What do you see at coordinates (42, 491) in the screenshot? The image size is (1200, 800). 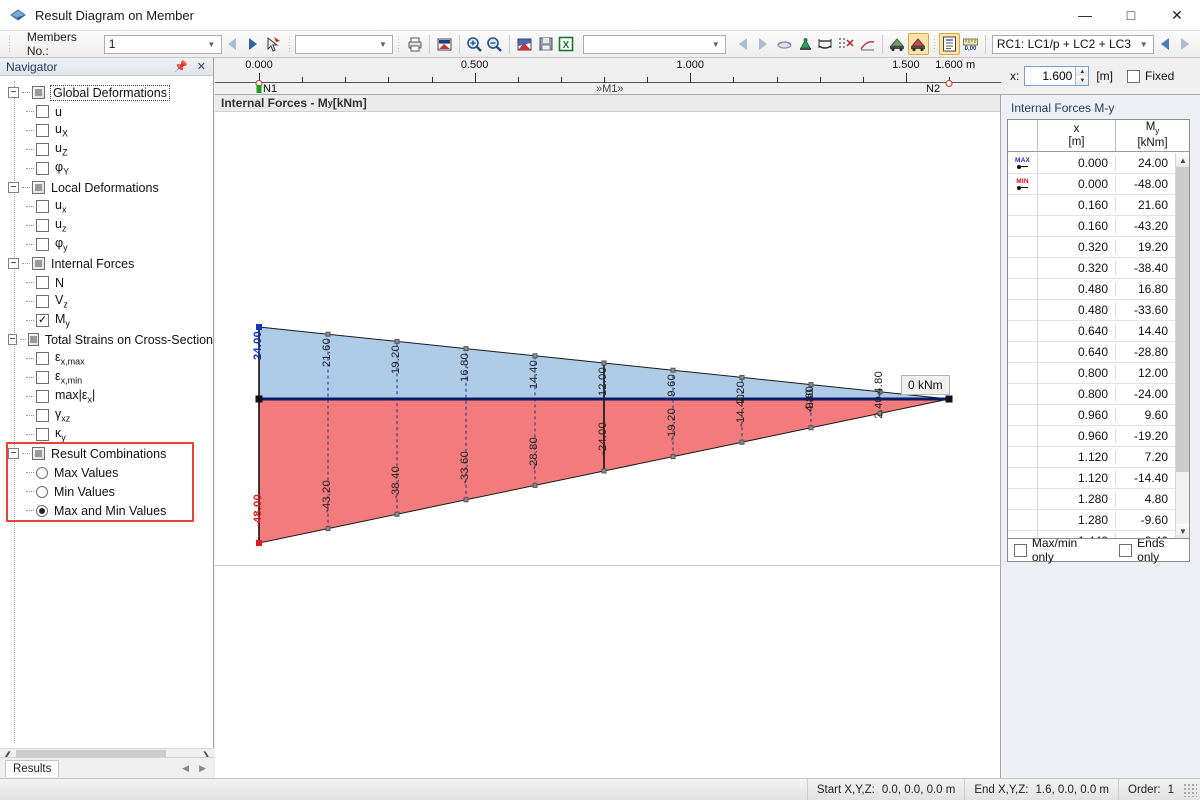 I see `radio-button` at bounding box center [42, 491].